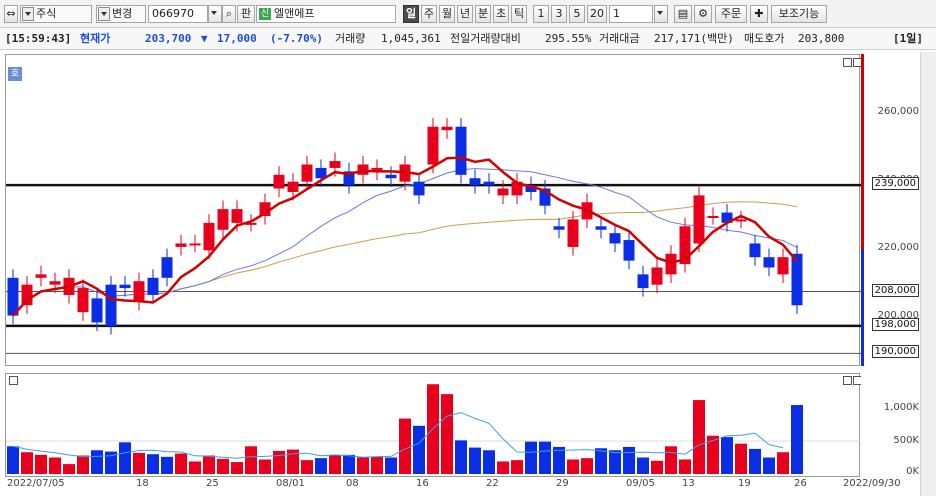 The height and width of the screenshot is (496, 936). Describe the element at coordinates (265, 14) in the screenshot. I see `stock-mark-badge: 신` at that location.